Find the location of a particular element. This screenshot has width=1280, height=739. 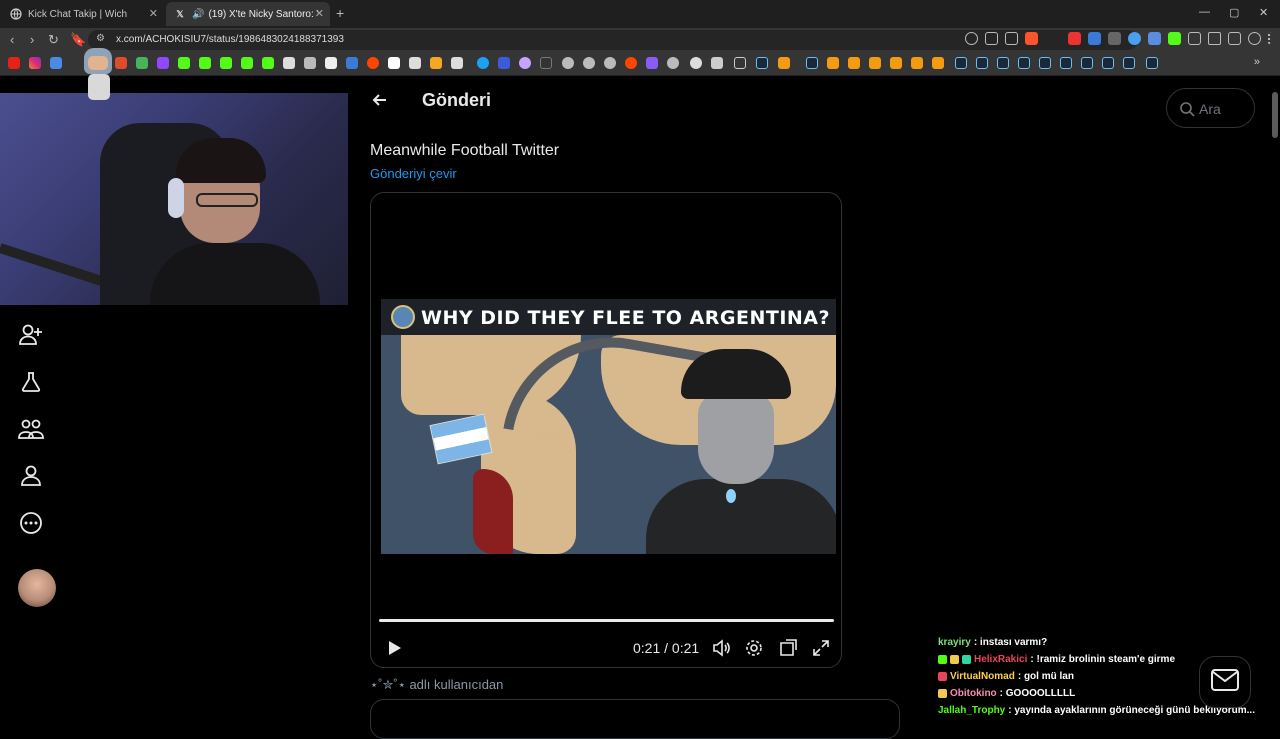

post-source-byline: ⋆˚✮˚⋆ adlı kullanıcıdan is located at coordinates (436, 685).